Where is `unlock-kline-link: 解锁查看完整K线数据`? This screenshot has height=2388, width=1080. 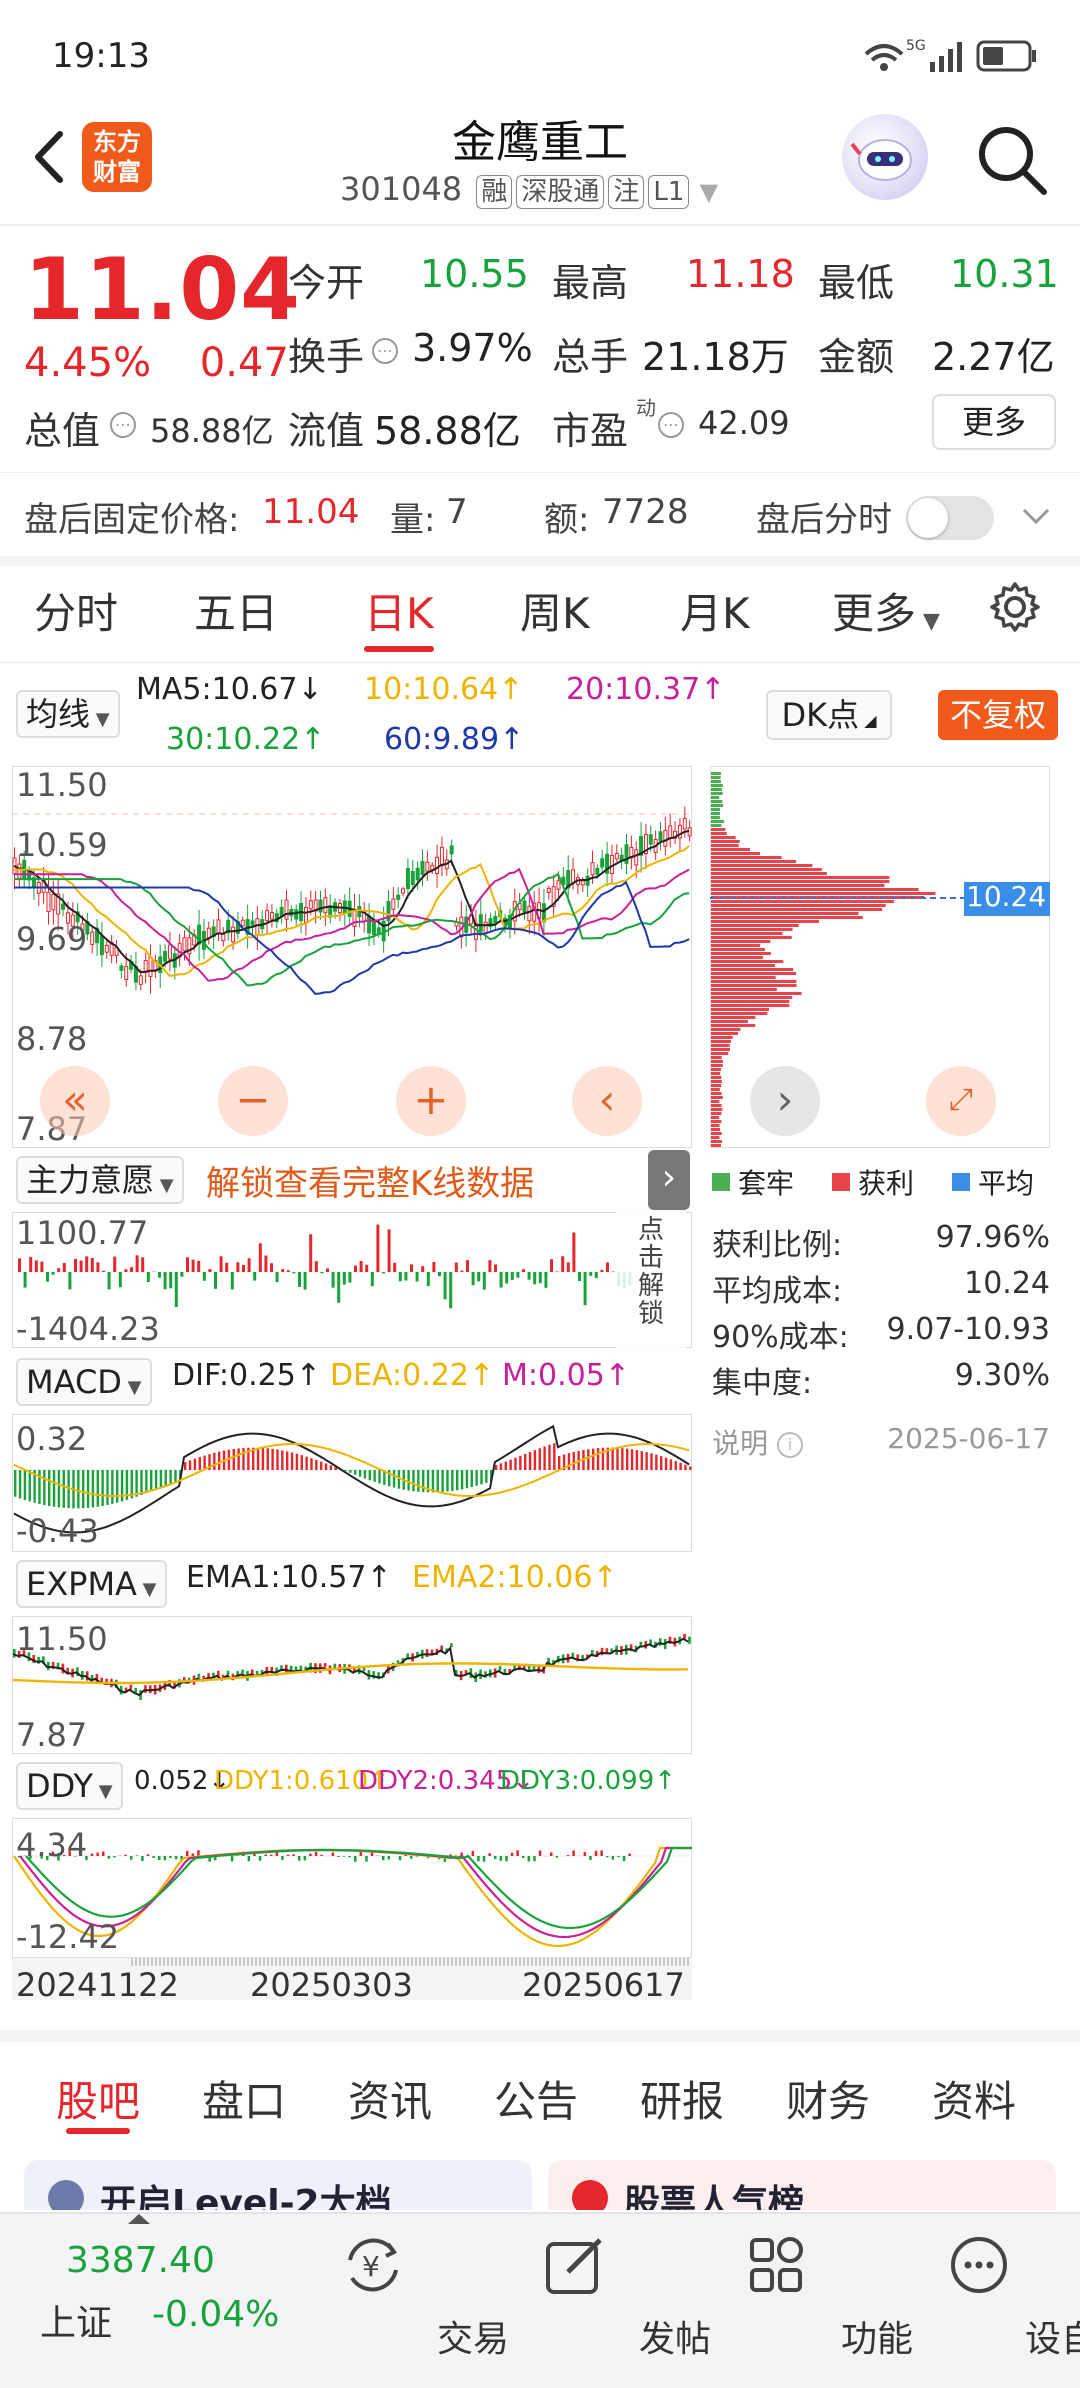 unlock-kline-link: 解锁查看完整K线数据 is located at coordinates (370, 1180).